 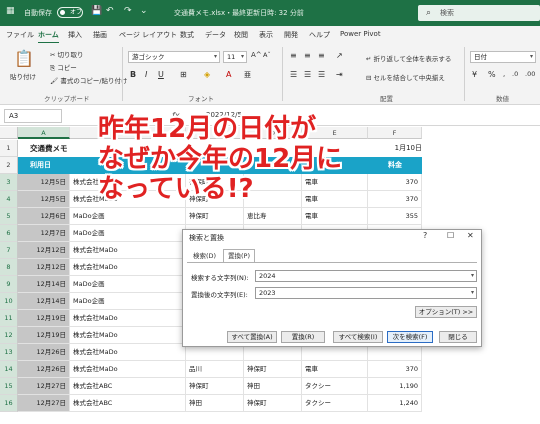 I want to click on customize-qat-icon: ⌄, so click(x=144, y=11).